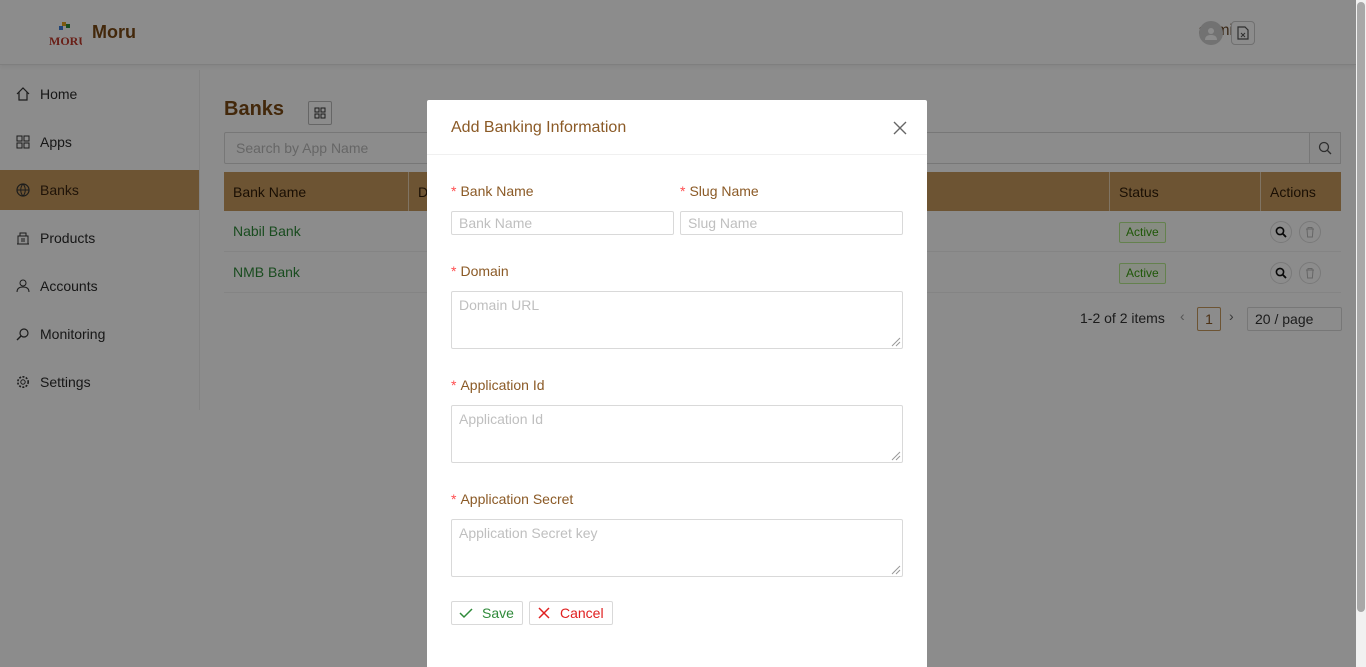 Image resolution: width=1366 pixels, height=667 pixels. Describe the element at coordinates (501, 419) in the screenshot. I see `application-id-placeholder: Application Id` at that location.